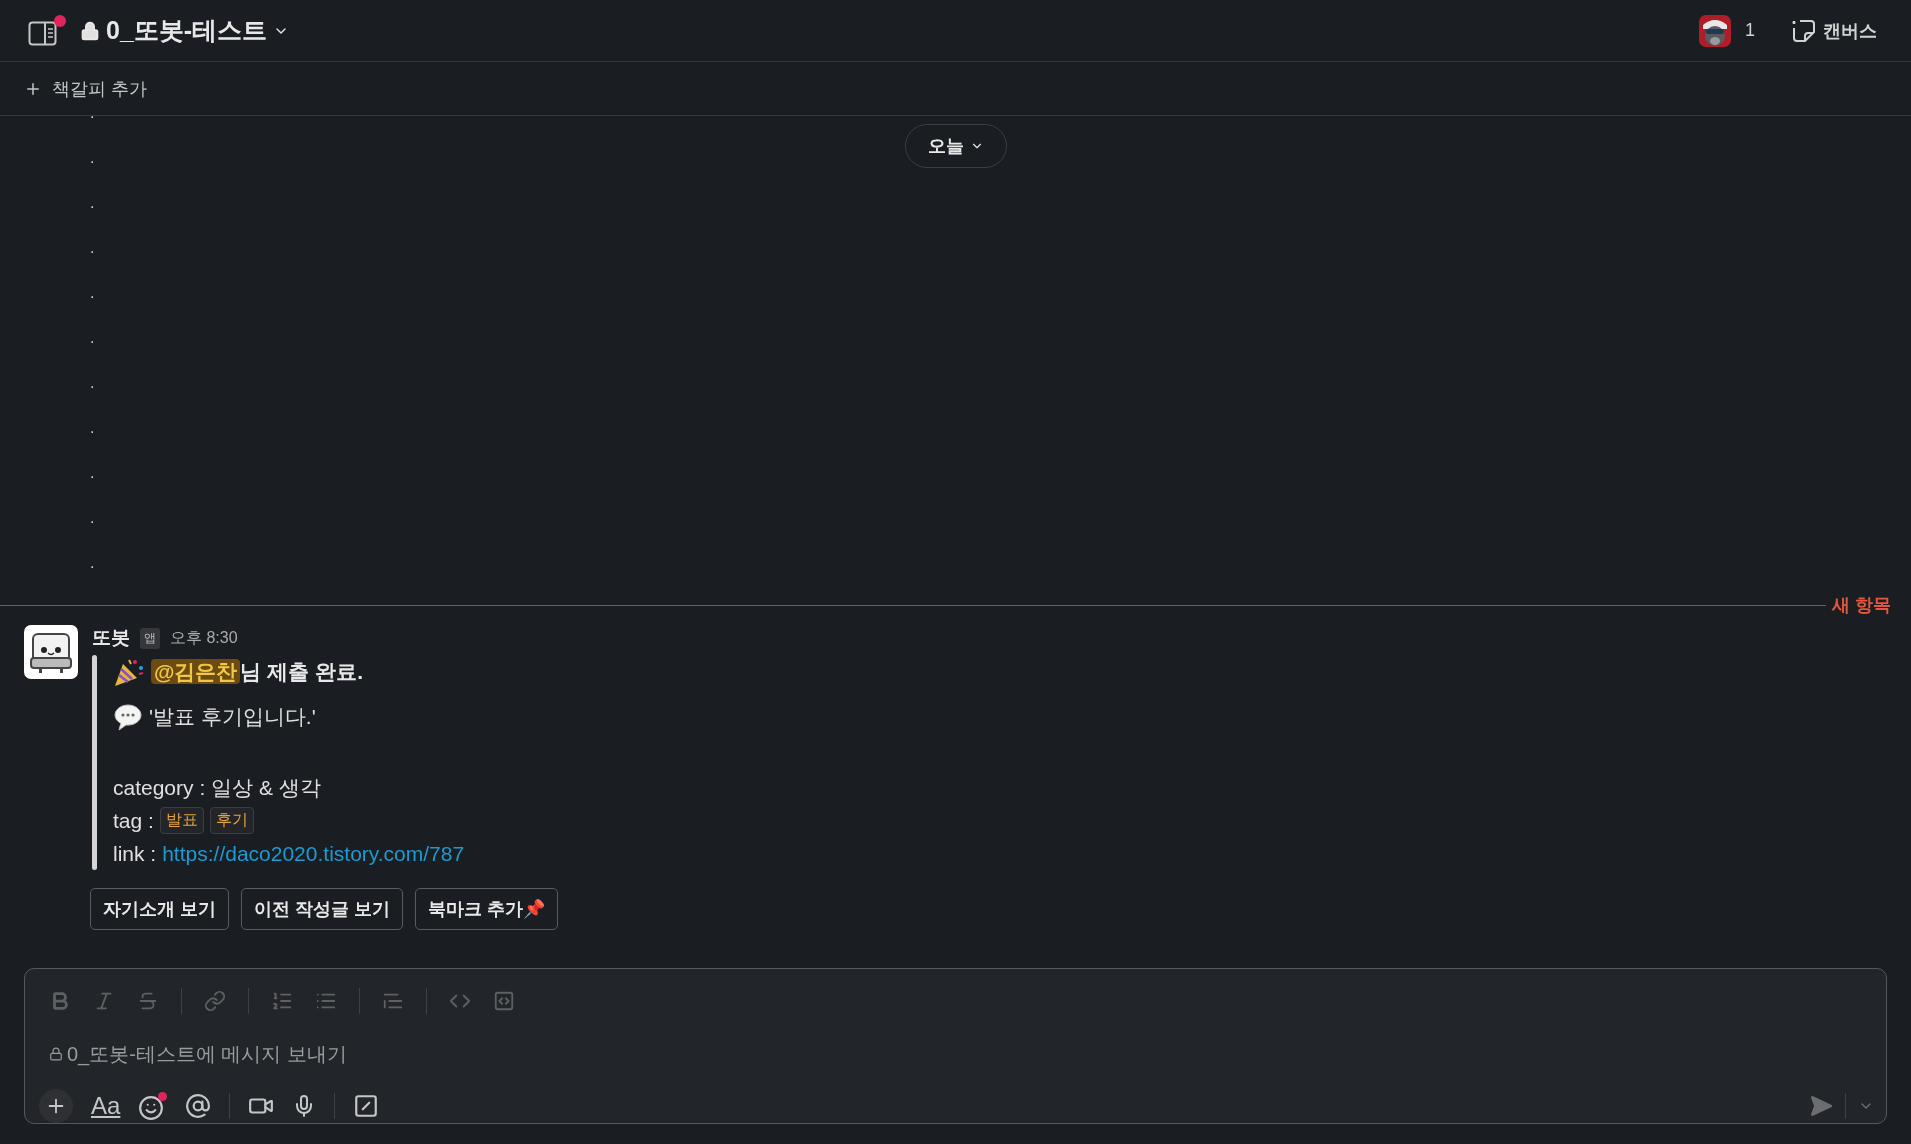  Describe the element at coordinates (1862, 605) in the screenshot. I see `new-messages-label: 새 항목` at that location.